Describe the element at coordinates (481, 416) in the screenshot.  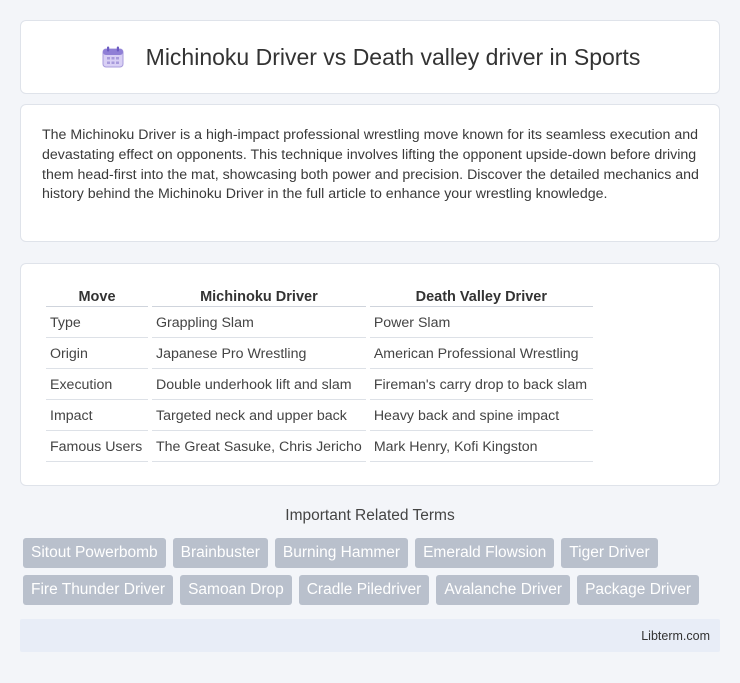
I see `table-cell: Heavy back and spine impact` at that location.